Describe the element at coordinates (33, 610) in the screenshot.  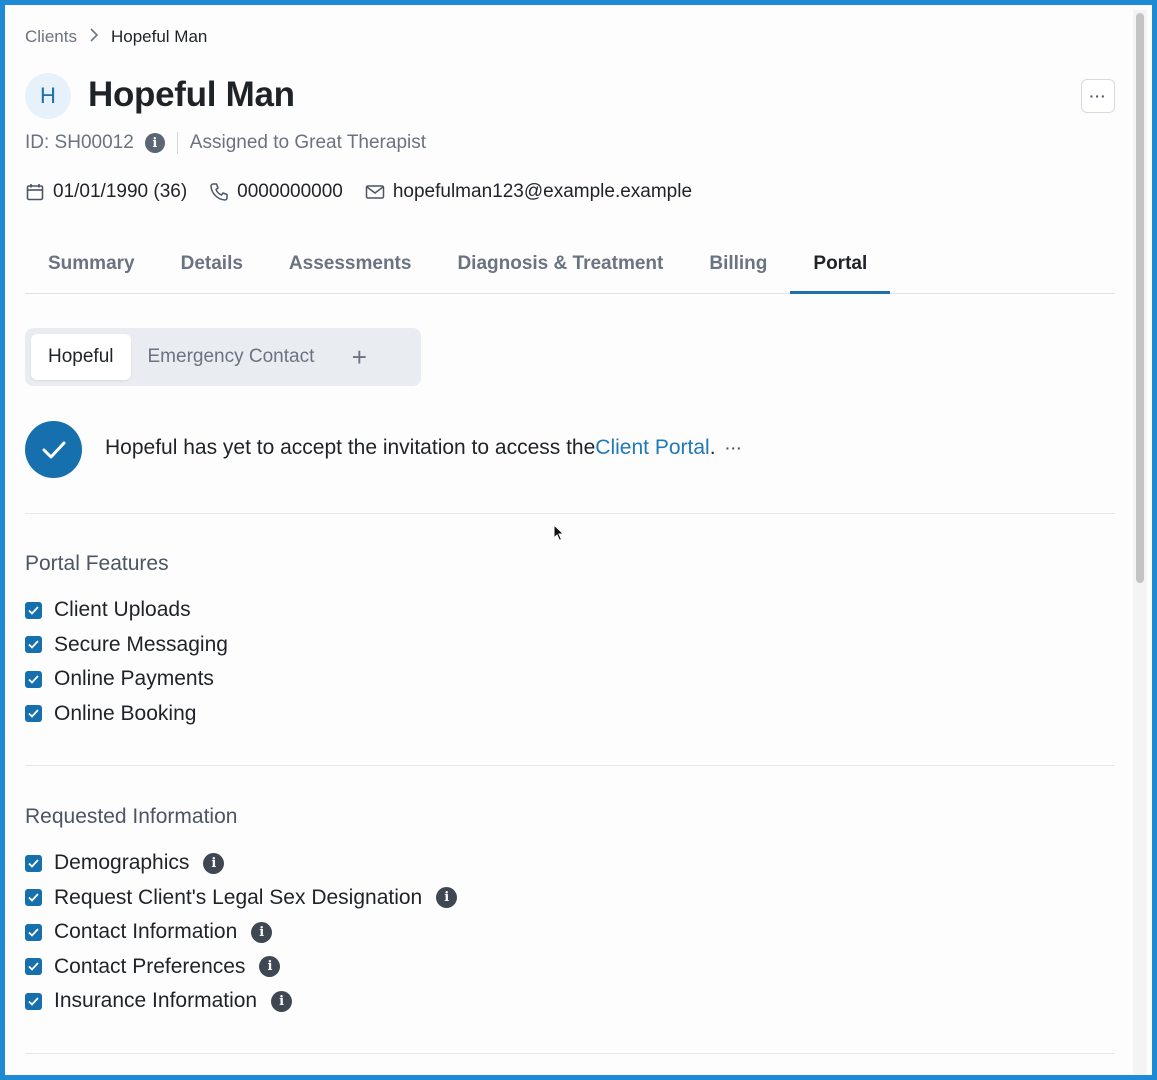
I see `checkbox-client-uploads` at that location.